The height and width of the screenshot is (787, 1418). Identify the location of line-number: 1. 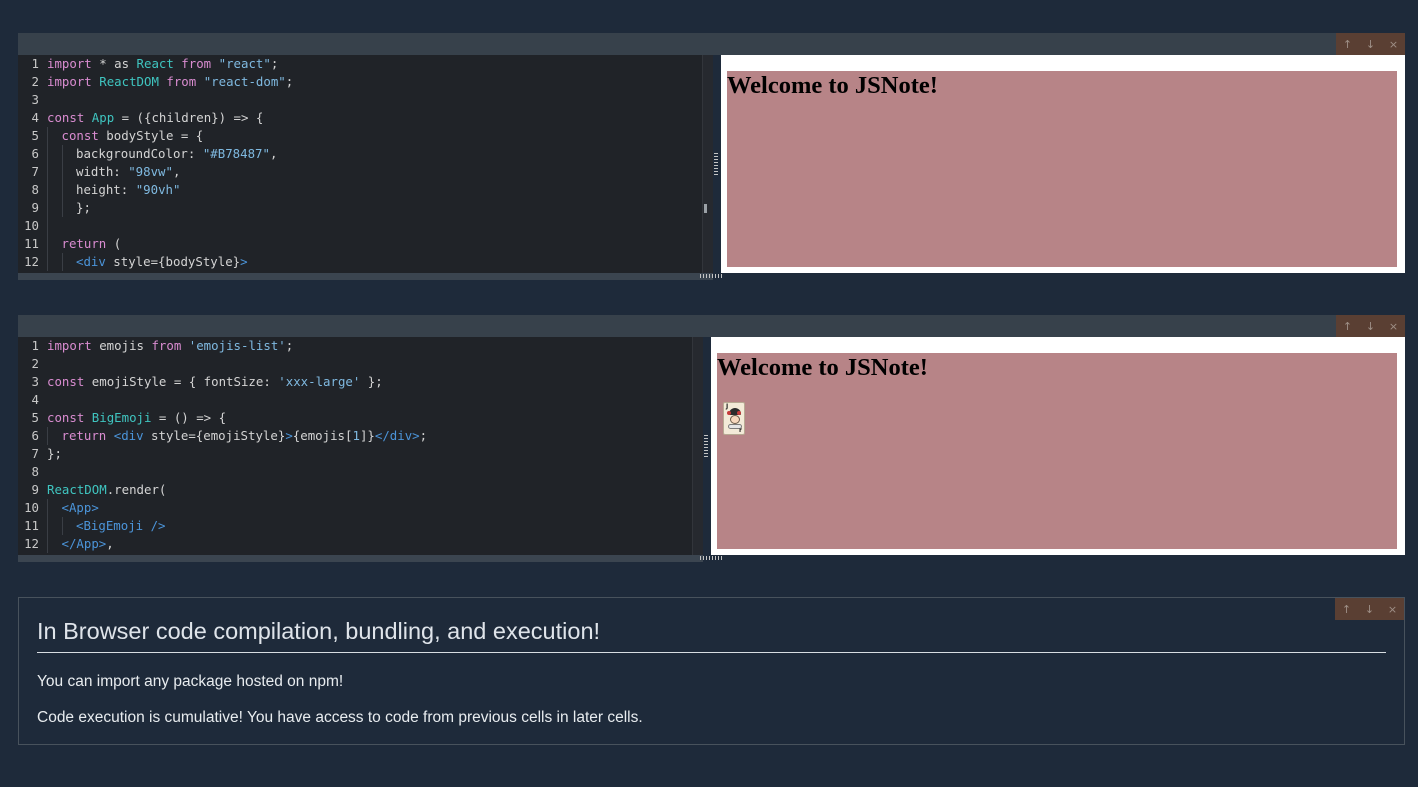
(35, 63).